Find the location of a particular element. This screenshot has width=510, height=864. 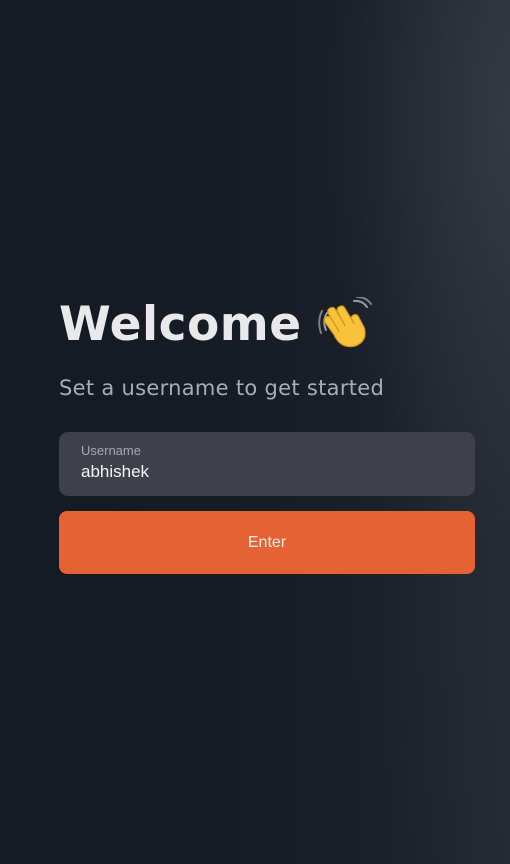

page-title: Welcome is located at coordinates (180, 324).